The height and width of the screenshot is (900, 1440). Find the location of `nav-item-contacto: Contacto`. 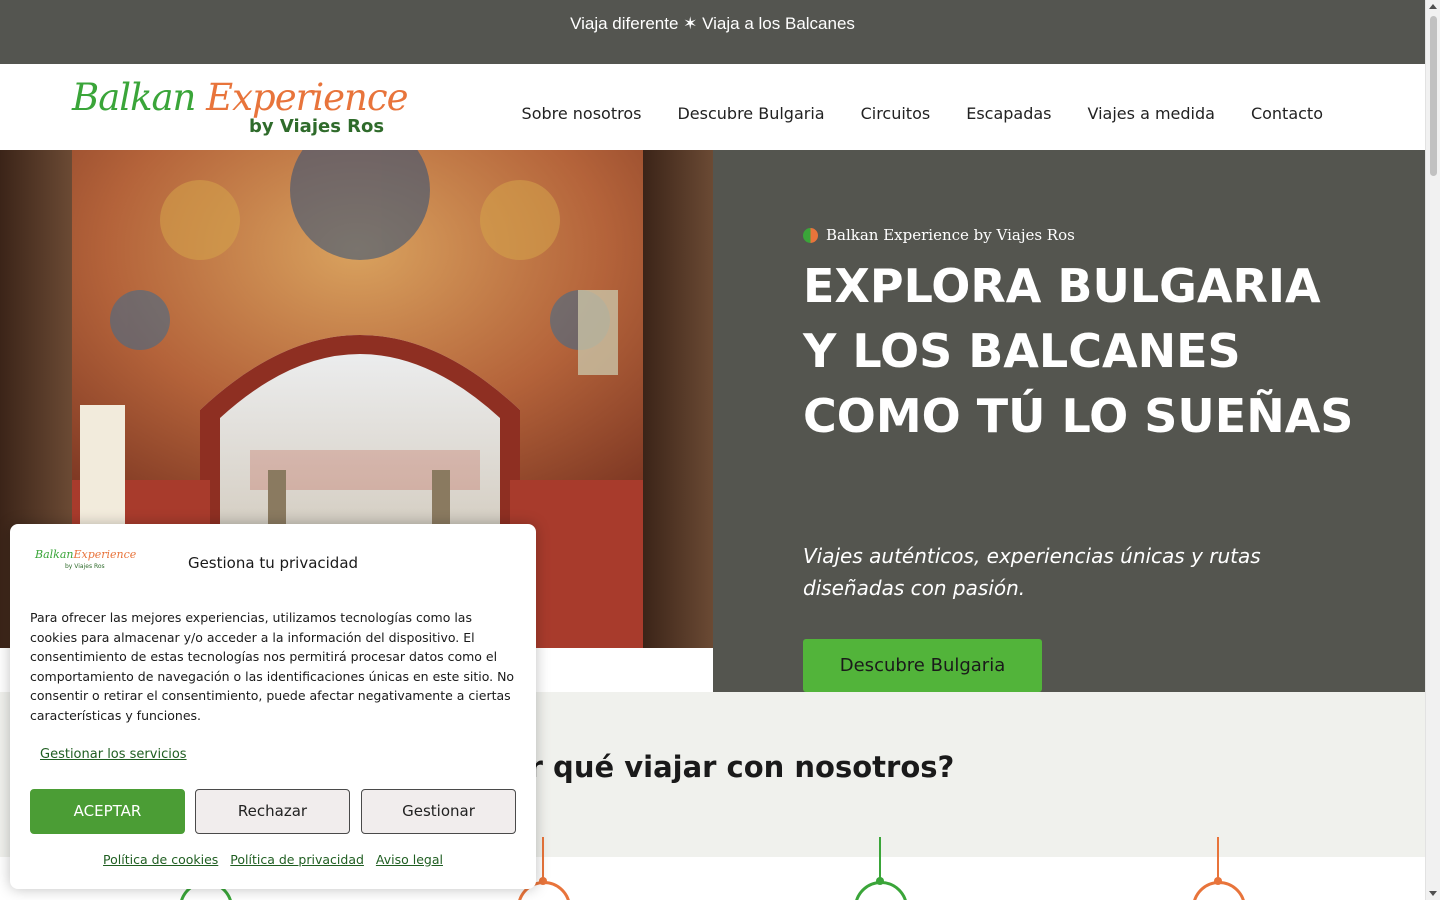

nav-item-contacto: Contacto is located at coordinates (1287, 113).